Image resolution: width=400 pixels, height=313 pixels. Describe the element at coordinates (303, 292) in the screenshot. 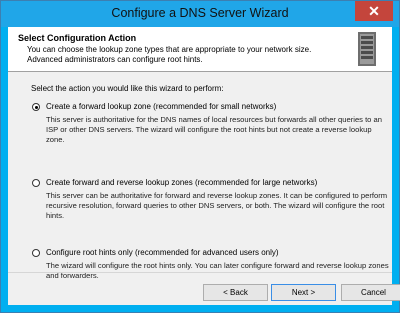

I see `next-button: Next >` at that location.